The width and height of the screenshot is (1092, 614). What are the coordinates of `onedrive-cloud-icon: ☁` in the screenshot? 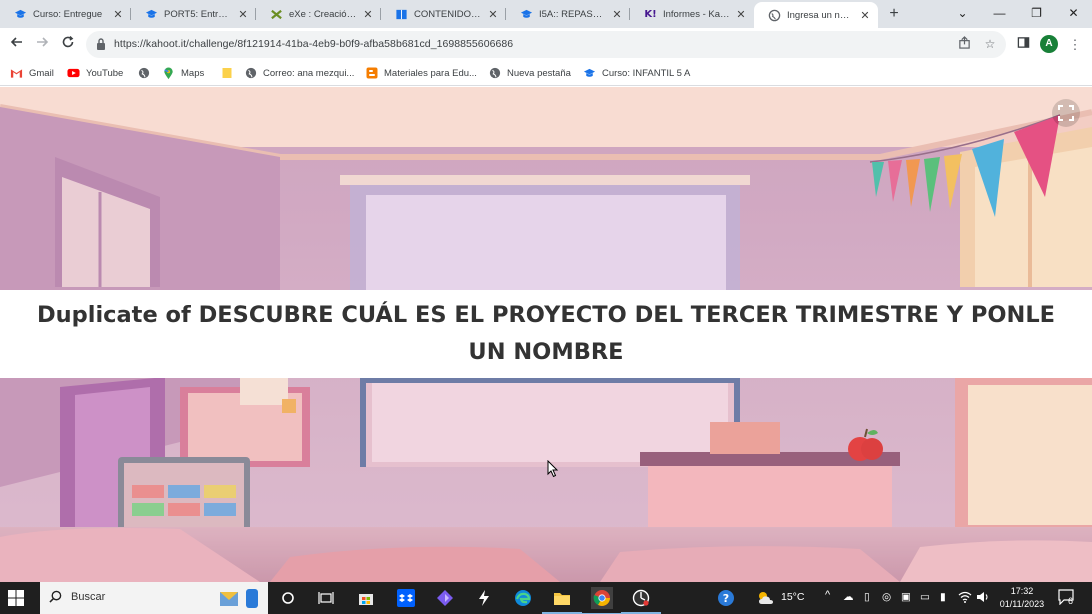 It's located at (848, 597).